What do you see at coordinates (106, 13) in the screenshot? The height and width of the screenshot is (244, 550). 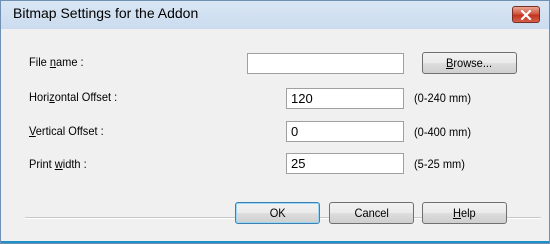 I see `dialog-title: Bitmap Settings for the Addon` at bounding box center [106, 13].